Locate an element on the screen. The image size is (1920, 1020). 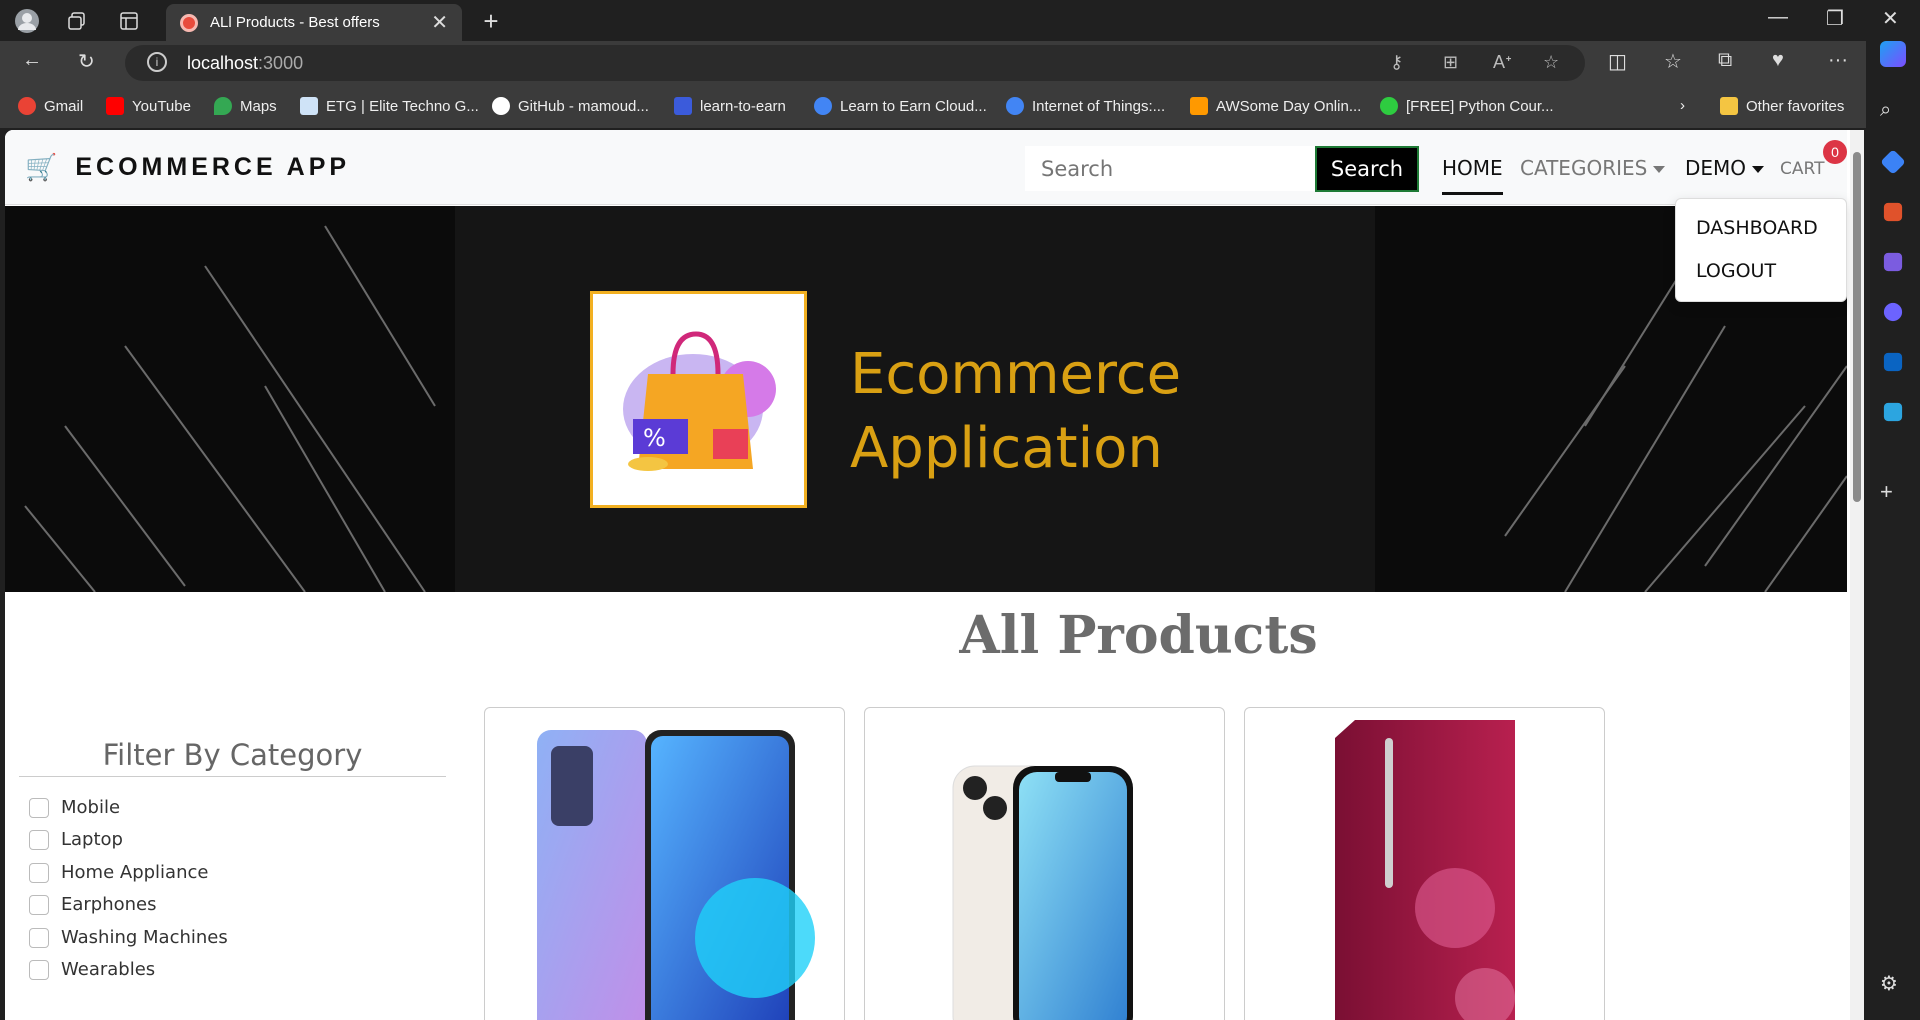
more-icon: ··· is located at coordinates (1838, 60).